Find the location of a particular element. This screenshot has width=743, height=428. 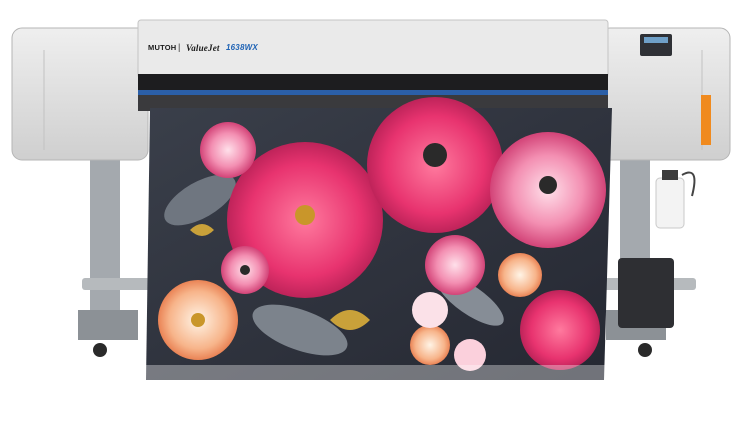

ink-bottle-icon is located at coordinates (675, 199).